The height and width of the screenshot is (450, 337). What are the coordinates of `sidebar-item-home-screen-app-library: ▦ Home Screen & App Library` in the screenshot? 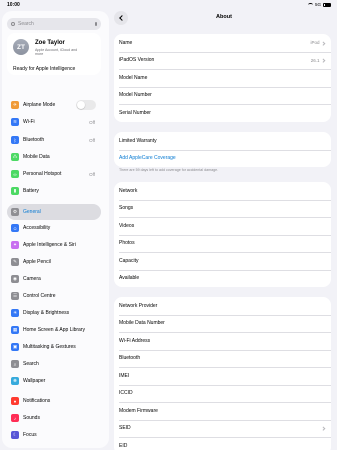 It's located at (54, 330).